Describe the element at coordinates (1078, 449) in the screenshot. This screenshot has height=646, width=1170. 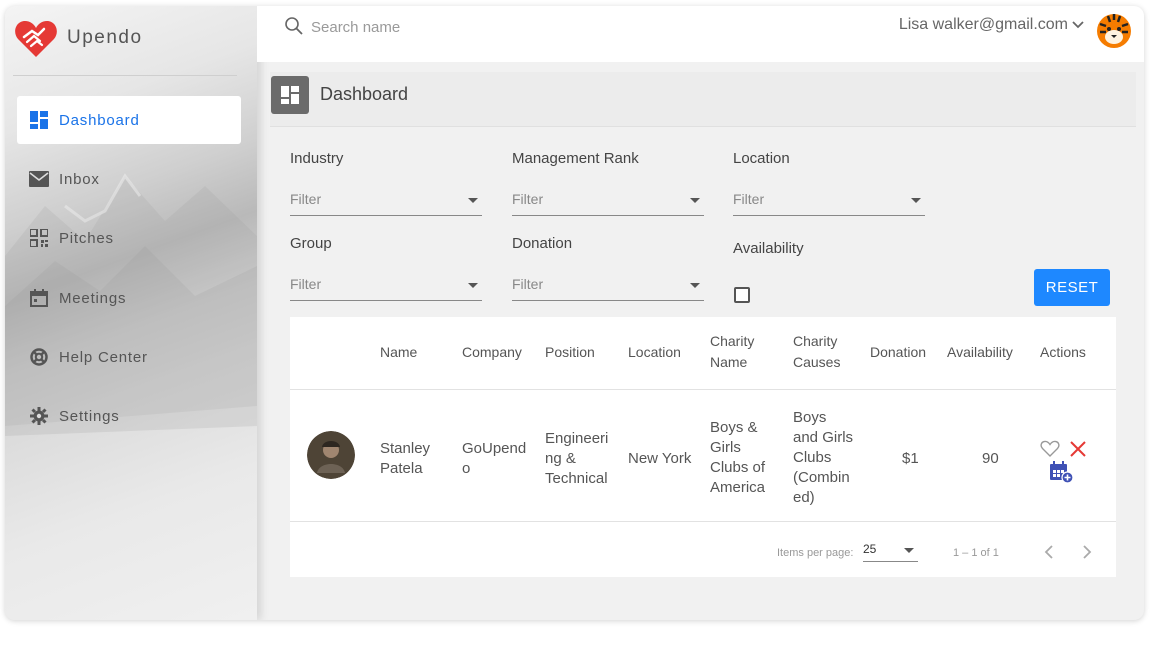
I see `remove-close-icon` at that location.